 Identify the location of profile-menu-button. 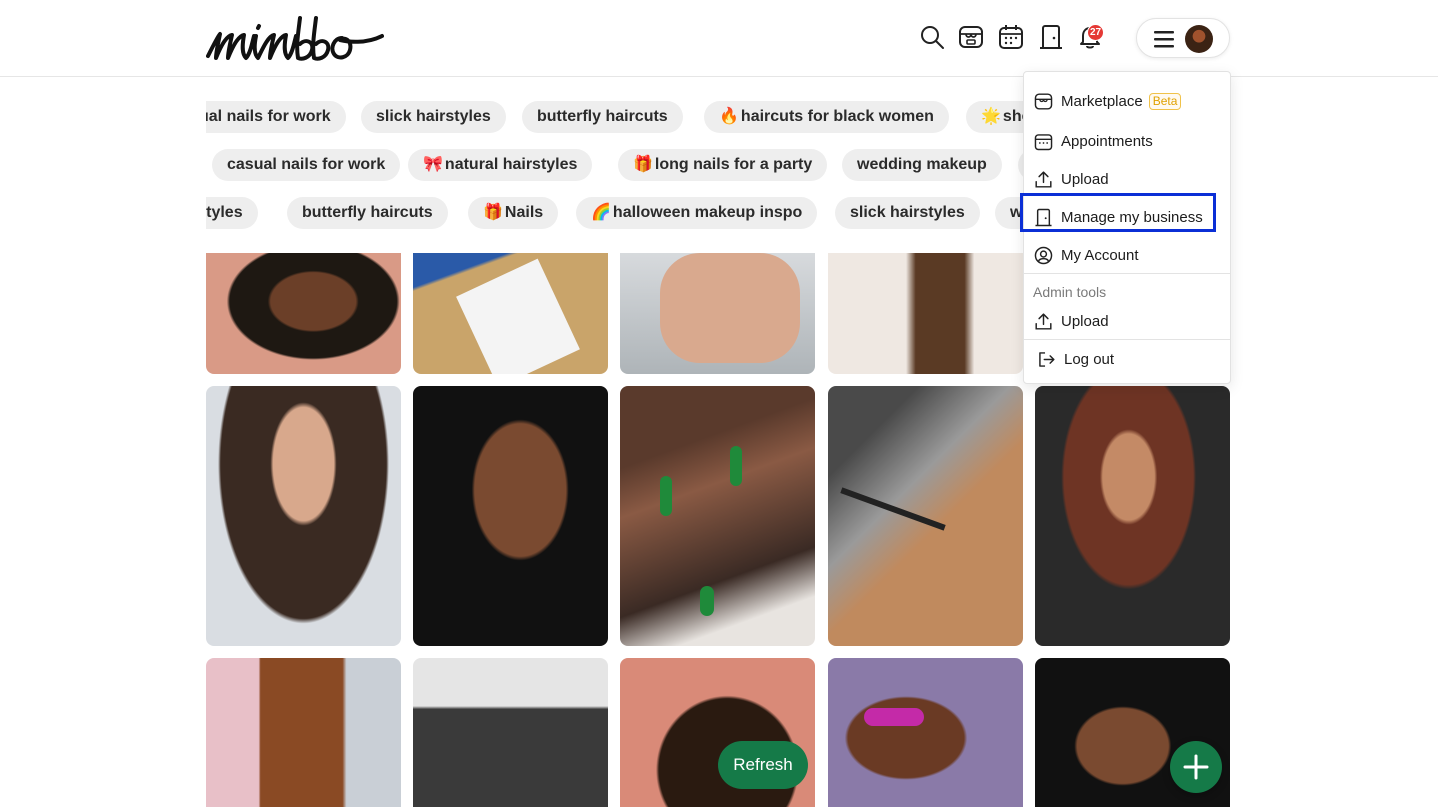
(1183, 38).